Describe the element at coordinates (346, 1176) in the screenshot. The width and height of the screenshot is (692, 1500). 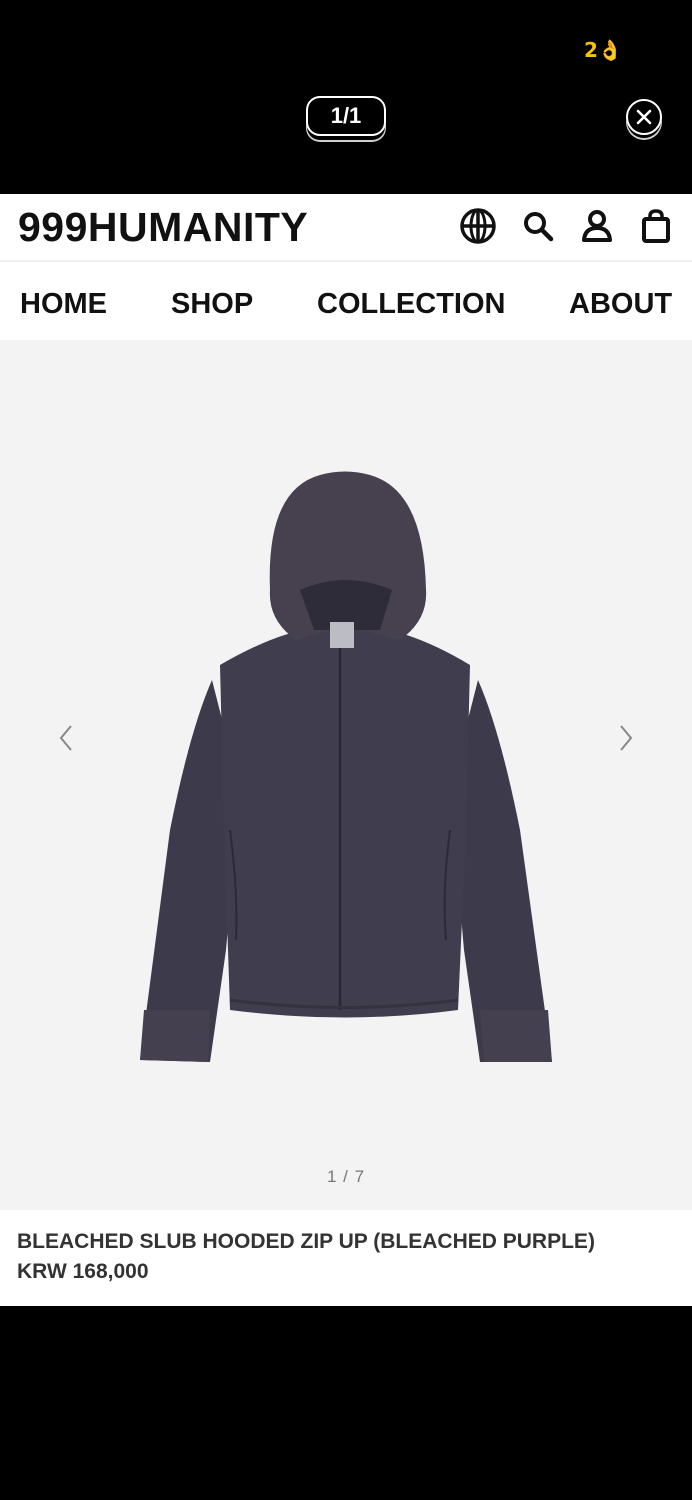
I see `image-counter: 1 / 7` at that location.